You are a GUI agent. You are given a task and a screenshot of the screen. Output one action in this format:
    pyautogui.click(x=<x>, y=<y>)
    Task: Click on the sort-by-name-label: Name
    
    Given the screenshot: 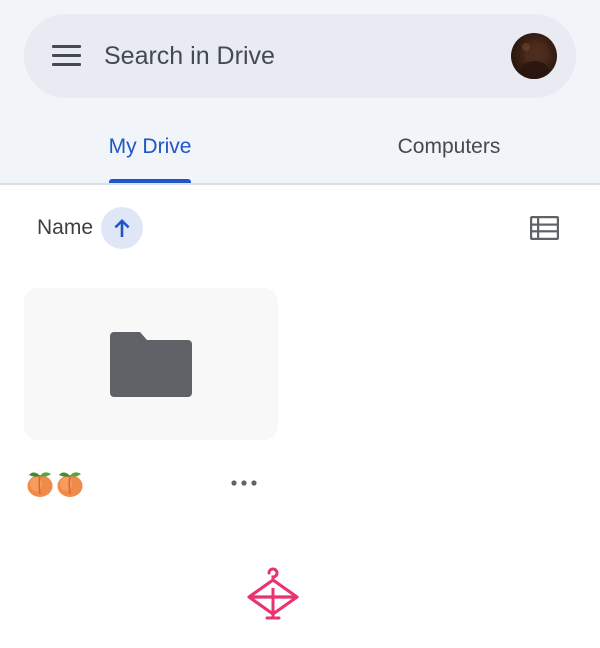 What is the action you would take?
    pyautogui.click(x=65, y=228)
    